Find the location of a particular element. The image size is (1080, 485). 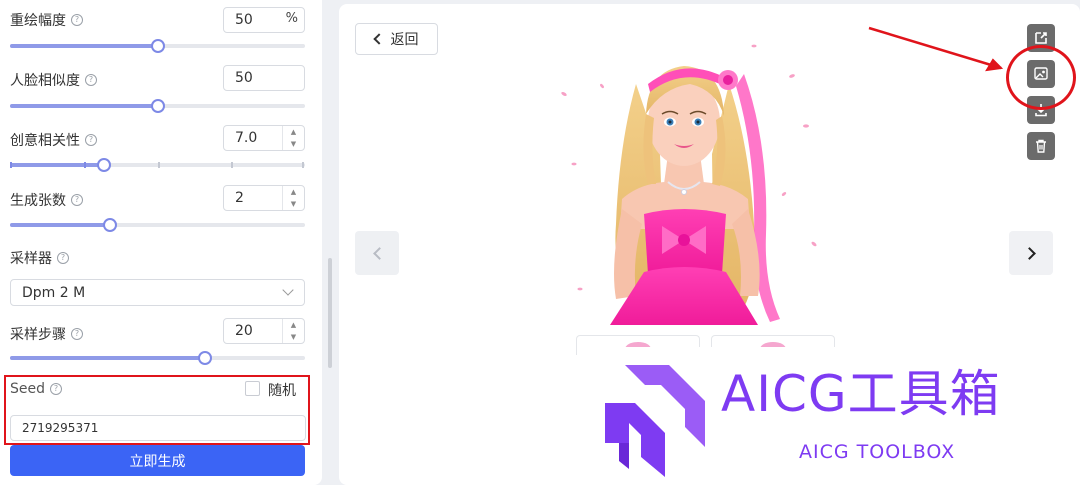

generated-portrait-illustration is located at coordinates (689, 184).